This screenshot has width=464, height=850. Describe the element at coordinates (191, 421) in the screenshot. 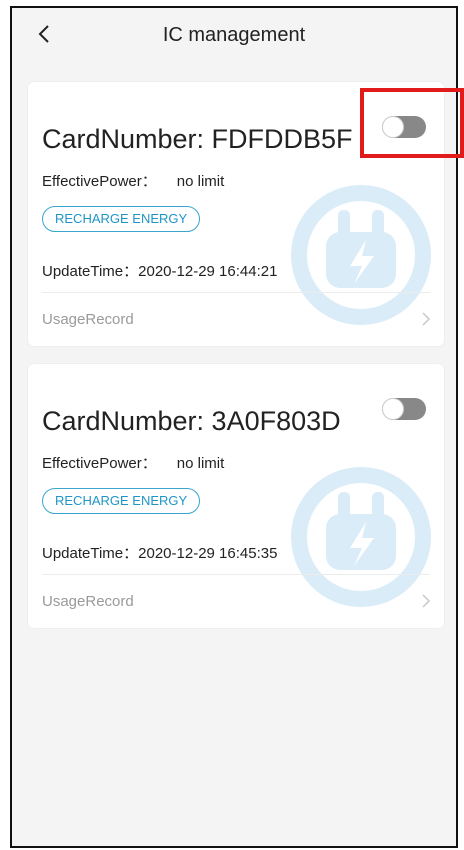

I see `card-number: CardNumber: 3A0F803D` at that location.